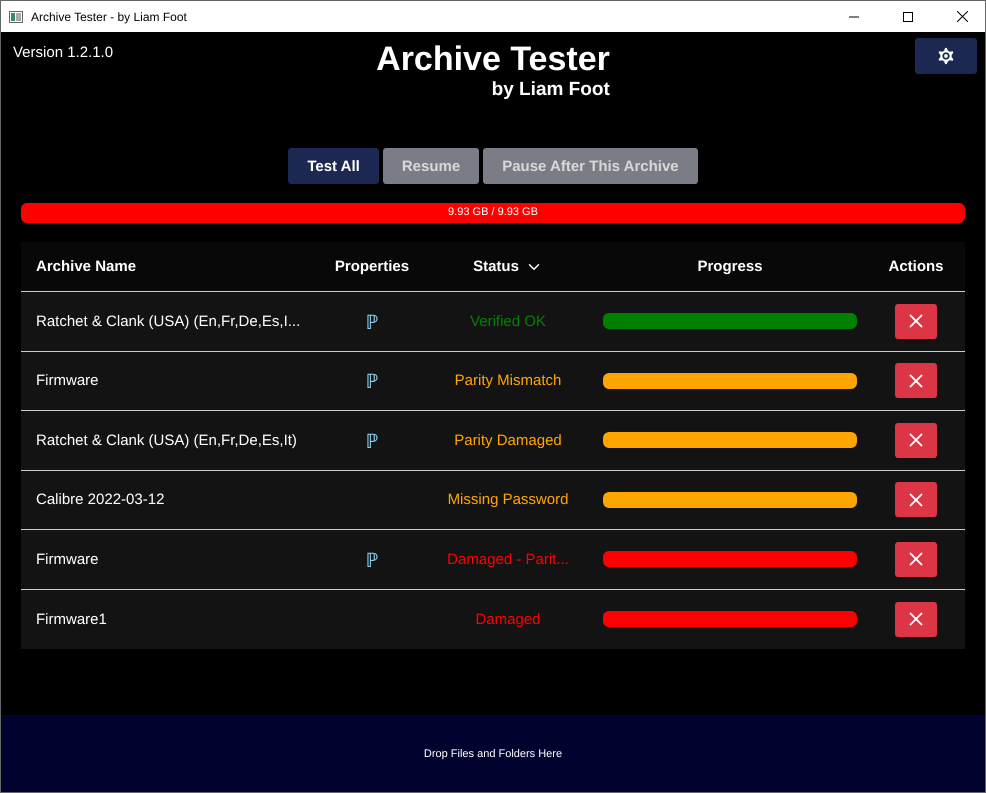  I want to click on status-text: Parity Mismatch, so click(508, 381).